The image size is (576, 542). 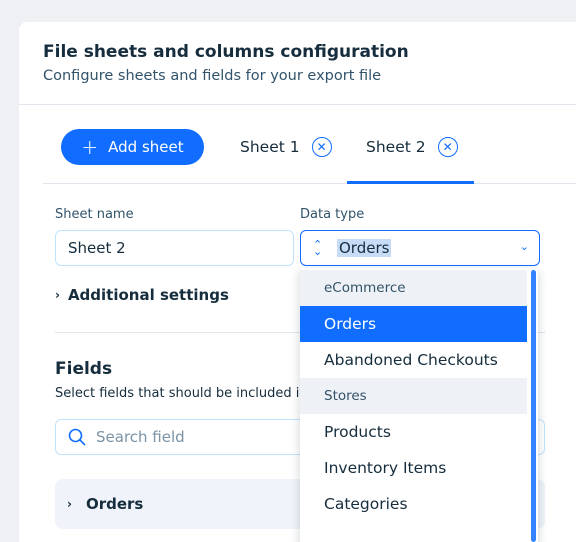 What do you see at coordinates (146, 147) in the screenshot?
I see `add-sheet-label: Add sheet` at bounding box center [146, 147].